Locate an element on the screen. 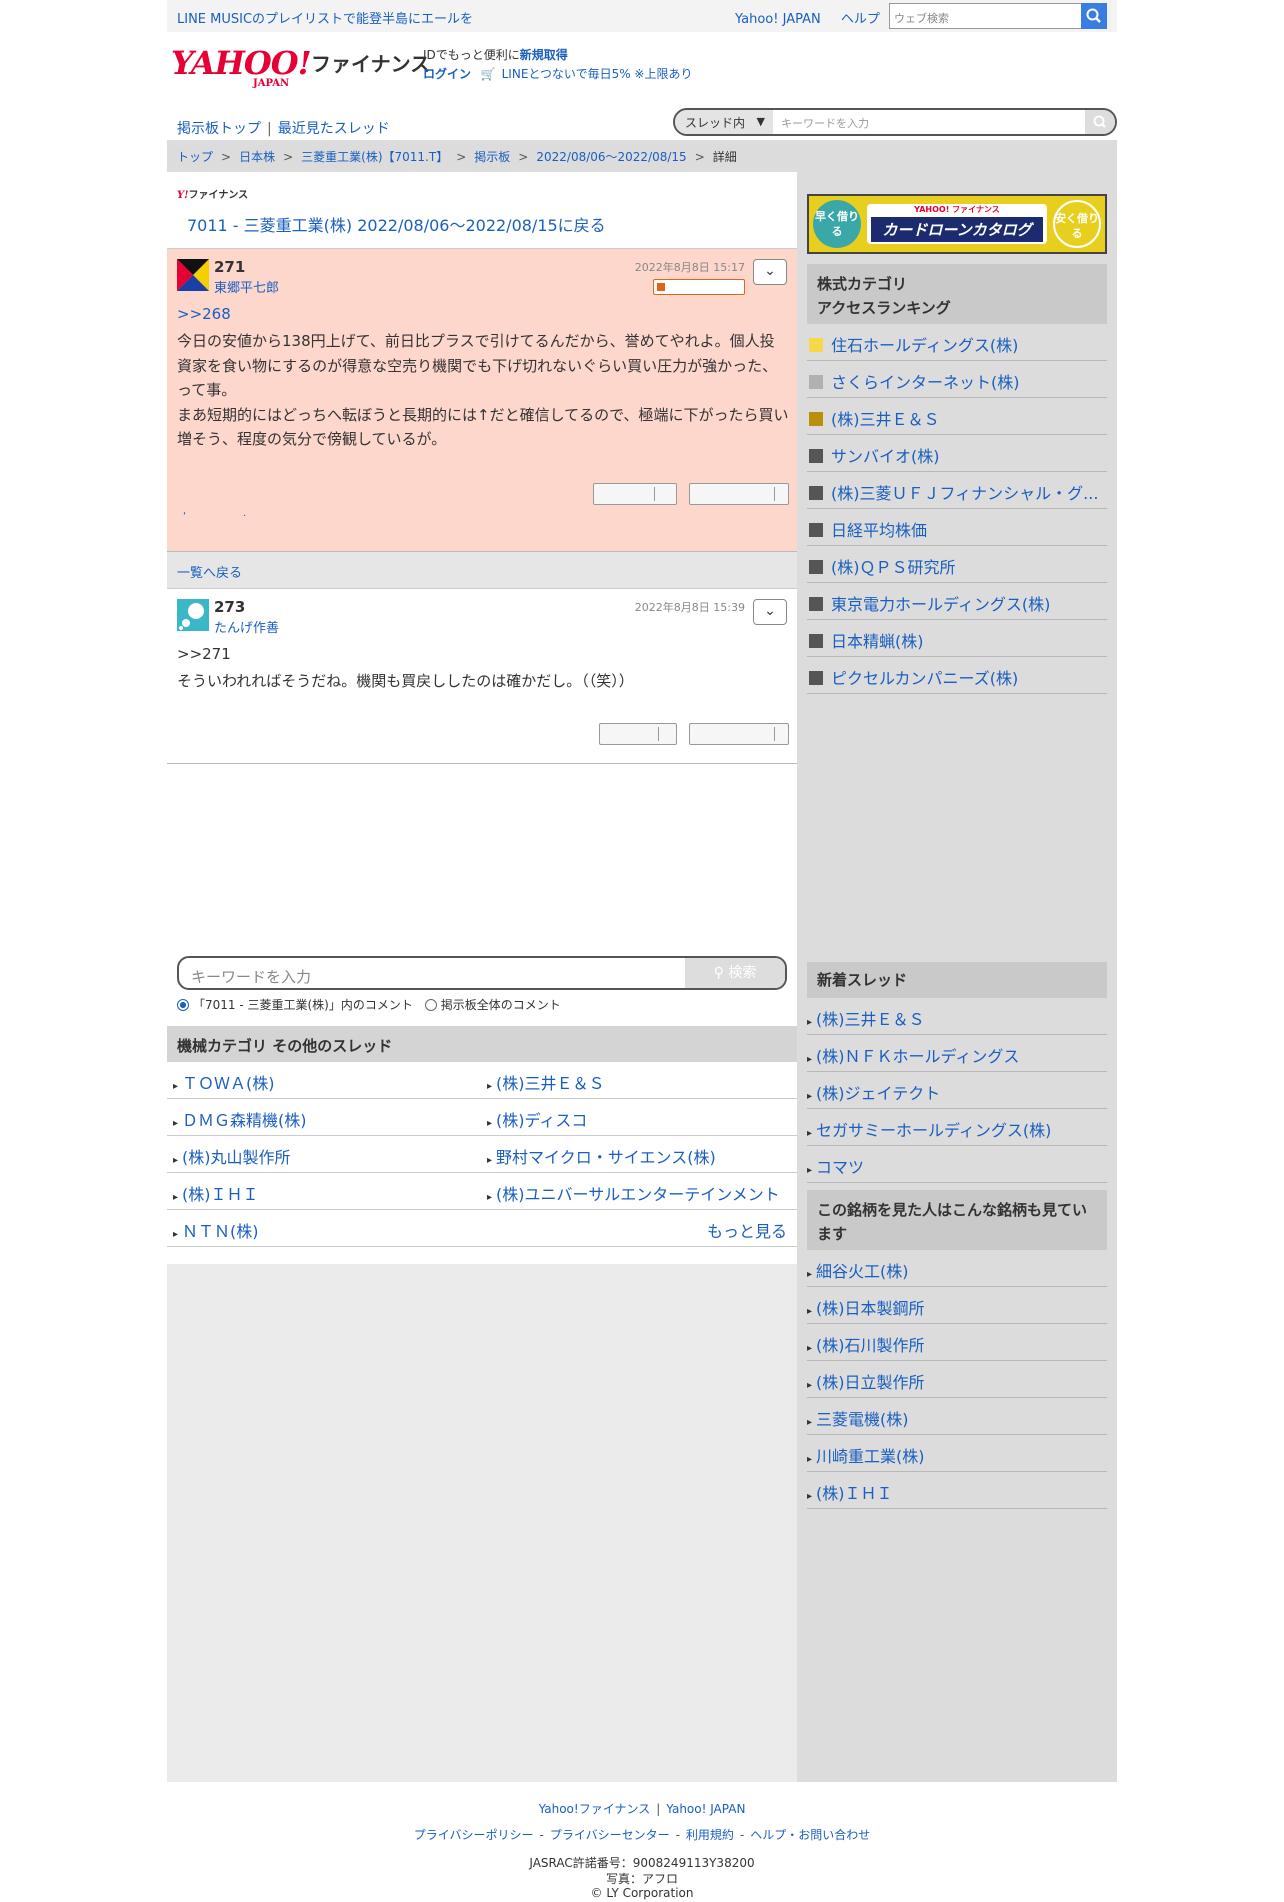 This screenshot has width=1284, height=1902. thread-search-input: キーワードを入力 is located at coordinates (825, 123).